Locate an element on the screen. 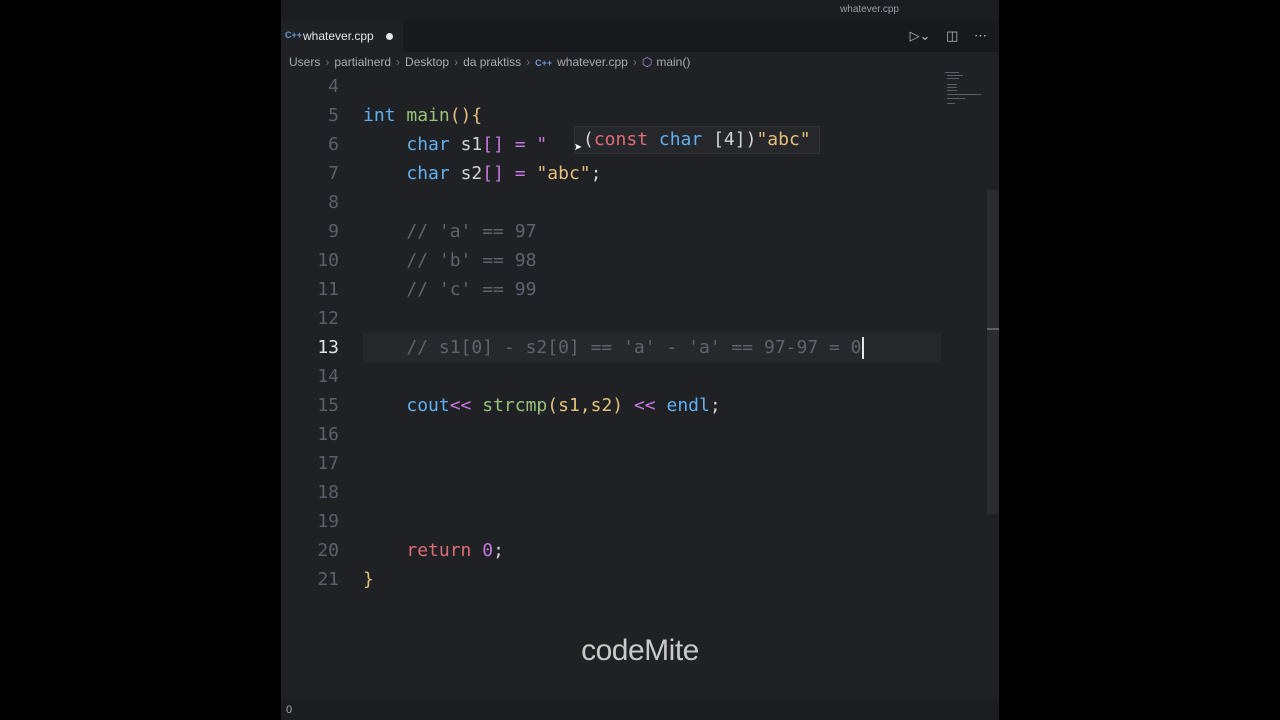 Image resolution: width=1280 pixels, height=720 pixels. function-symbol-icon: ⬡ is located at coordinates (647, 62).